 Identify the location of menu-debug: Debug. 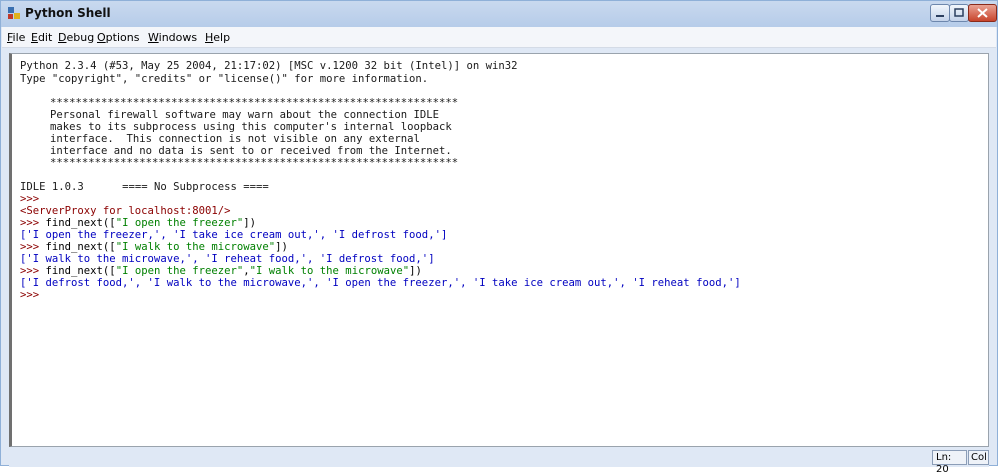
(76, 37).